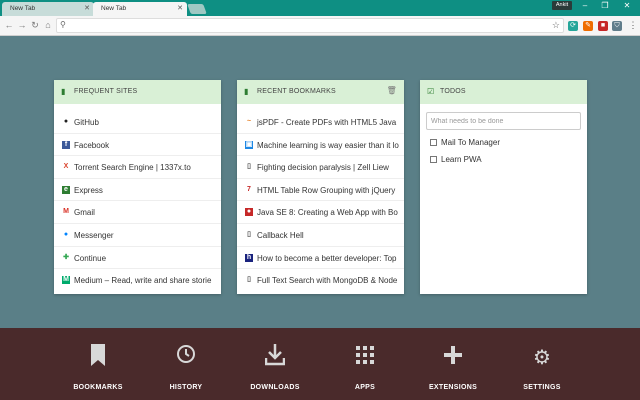 The image size is (640, 400). What do you see at coordinates (392, 90) in the screenshot?
I see `trash-icon: 🗑` at bounding box center [392, 90].